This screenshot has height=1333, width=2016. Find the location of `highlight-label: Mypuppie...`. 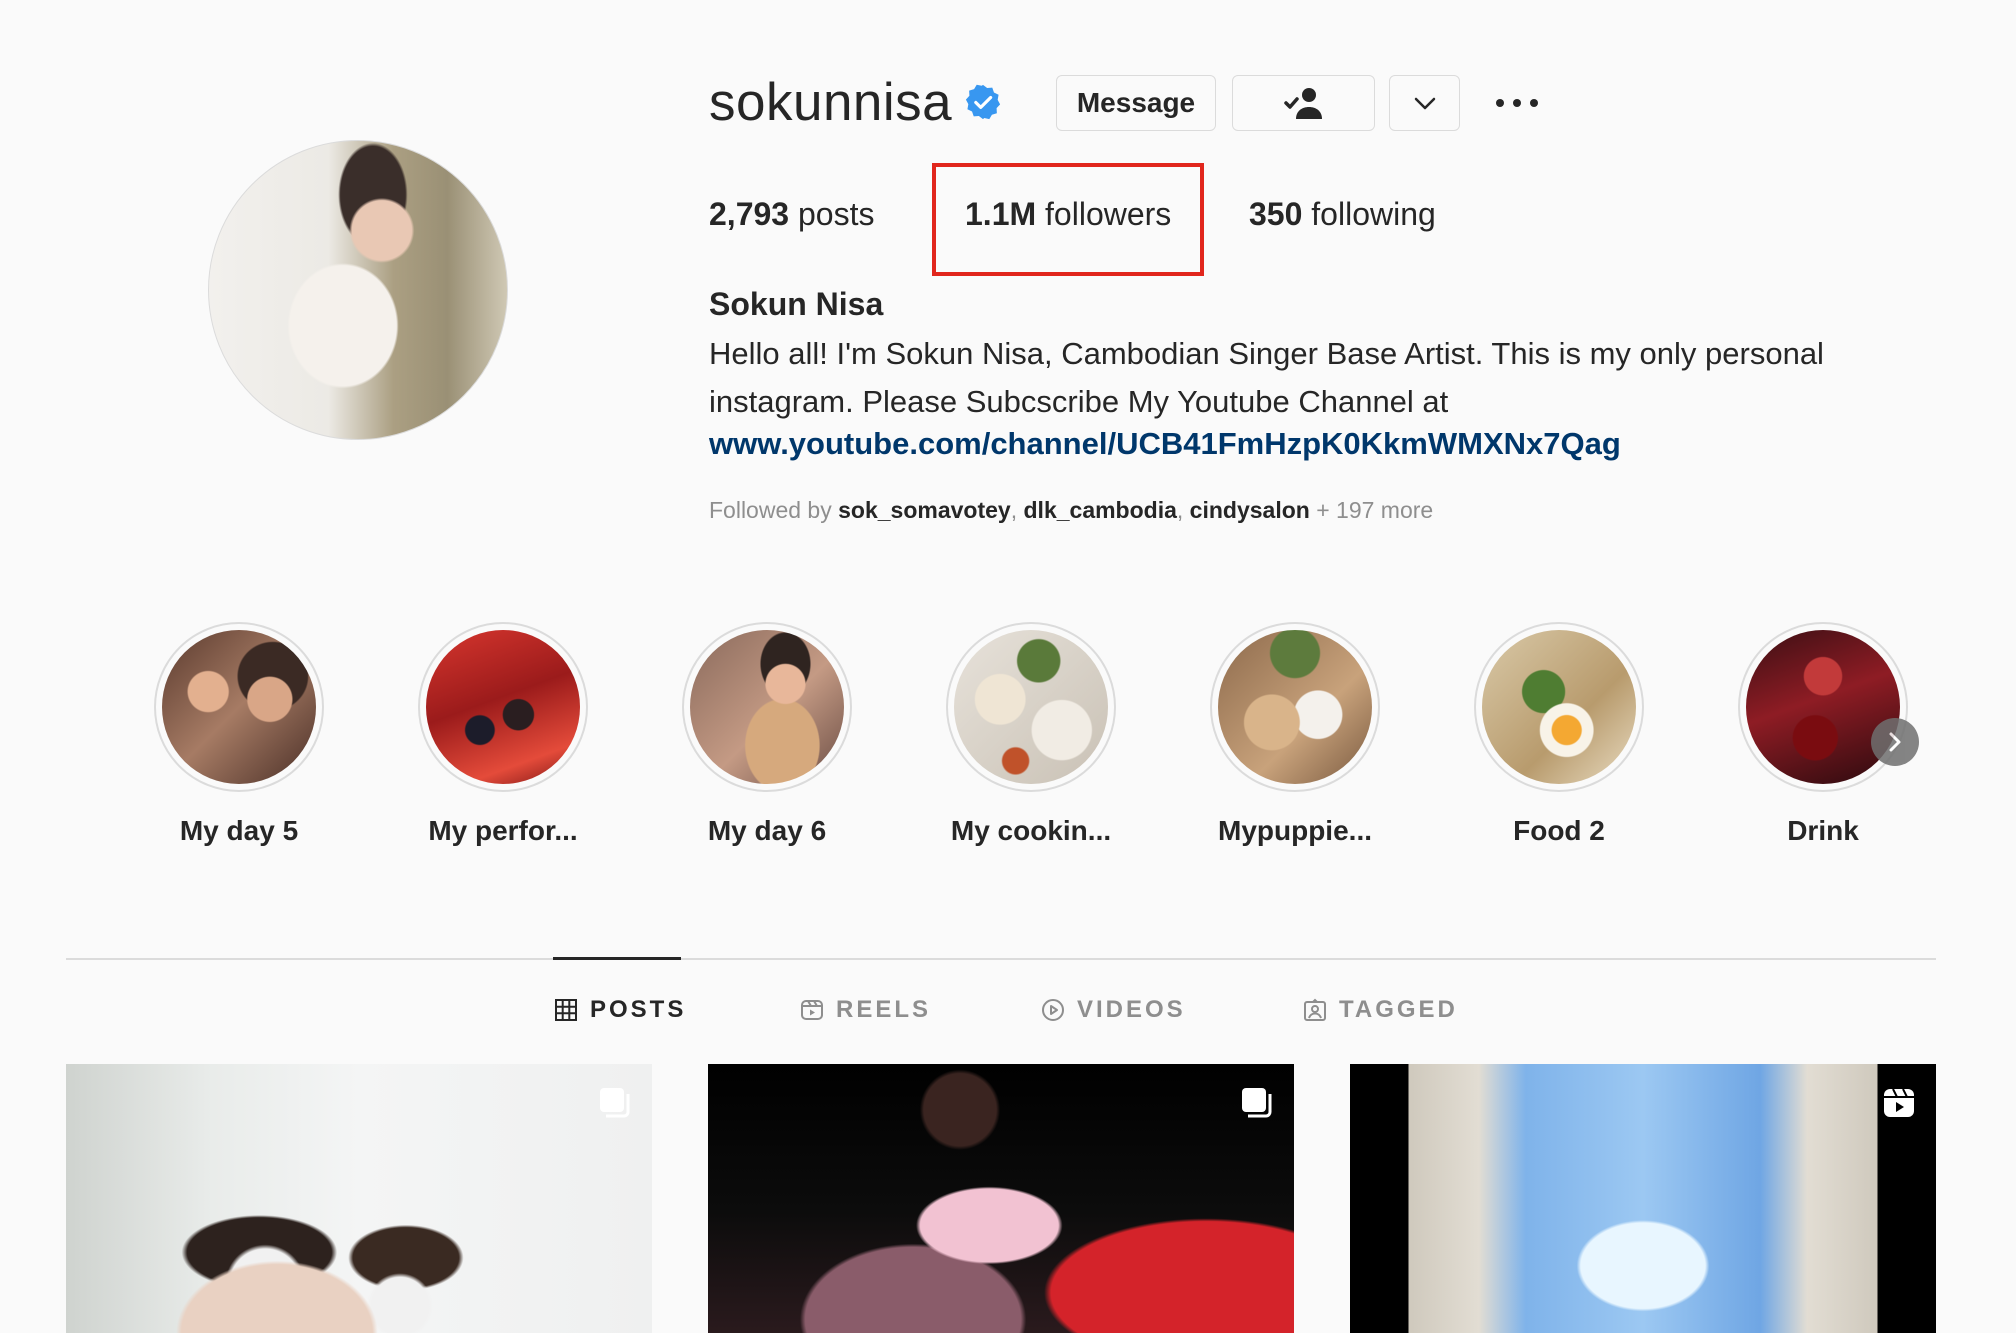

highlight-label: Mypuppie... is located at coordinates (1295, 830).